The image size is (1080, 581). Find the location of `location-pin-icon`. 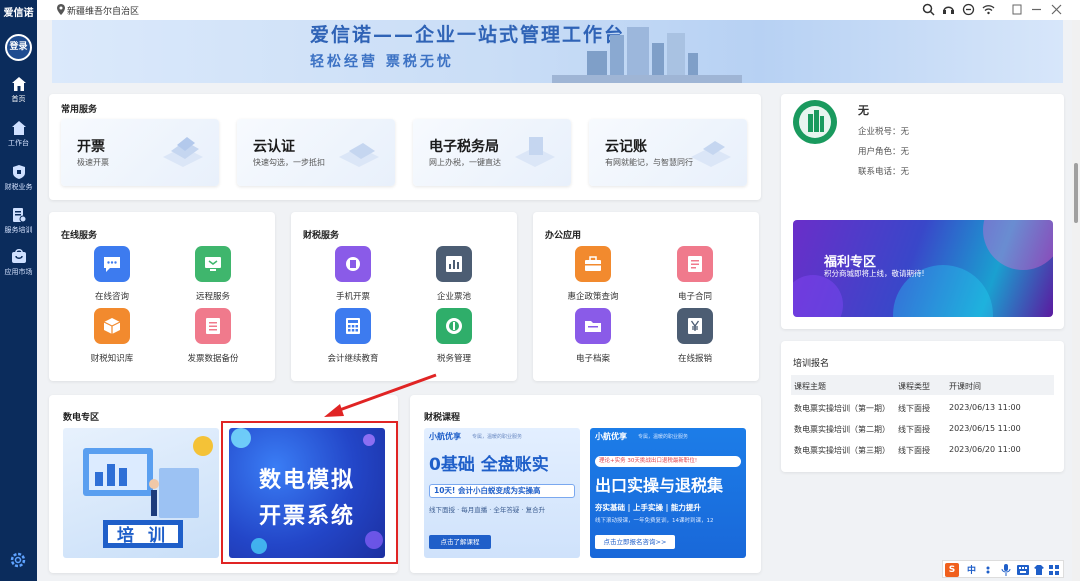

location-pin-icon is located at coordinates (61, 9).